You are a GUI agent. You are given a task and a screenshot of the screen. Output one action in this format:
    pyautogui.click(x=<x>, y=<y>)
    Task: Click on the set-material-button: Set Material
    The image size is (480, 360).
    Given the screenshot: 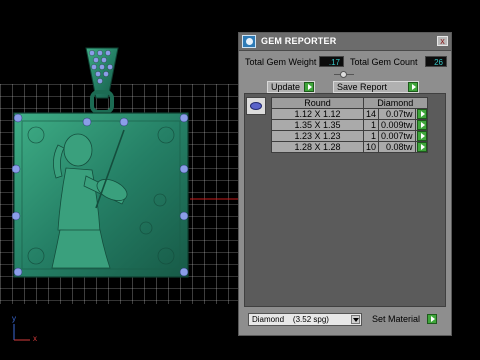 What is the action you would take?
    pyautogui.click(x=404, y=320)
    